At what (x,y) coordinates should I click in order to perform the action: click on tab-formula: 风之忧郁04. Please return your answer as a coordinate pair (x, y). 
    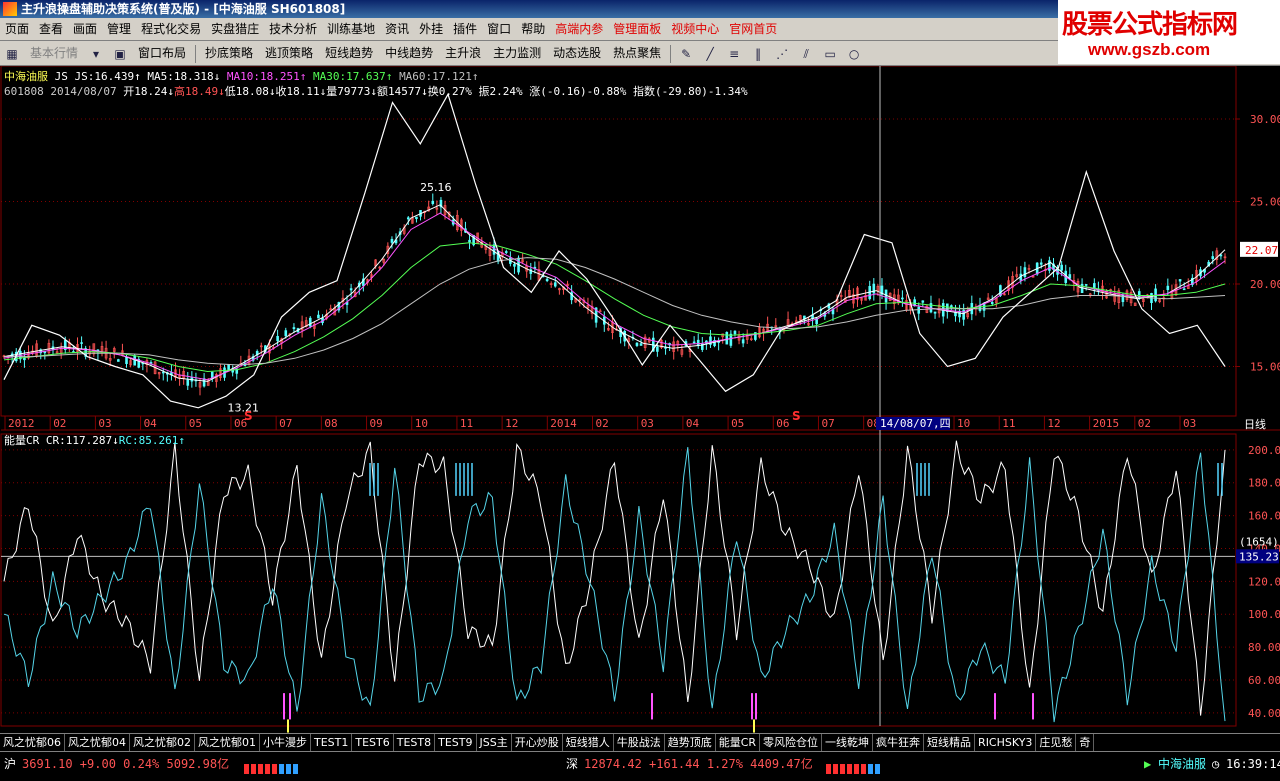
    Looking at the image, I should click on (97, 742).